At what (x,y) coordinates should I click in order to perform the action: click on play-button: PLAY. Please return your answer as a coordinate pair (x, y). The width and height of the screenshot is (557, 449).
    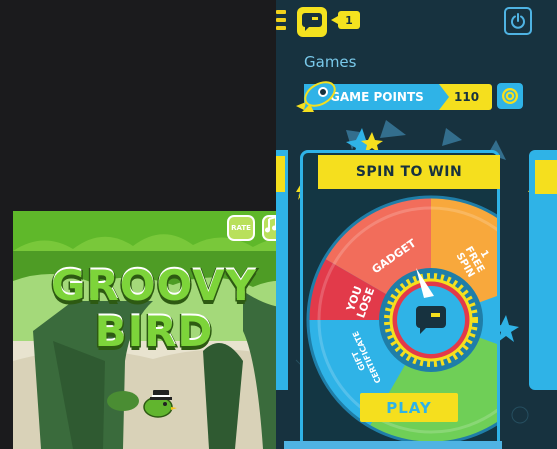
    Looking at the image, I should click on (409, 407).